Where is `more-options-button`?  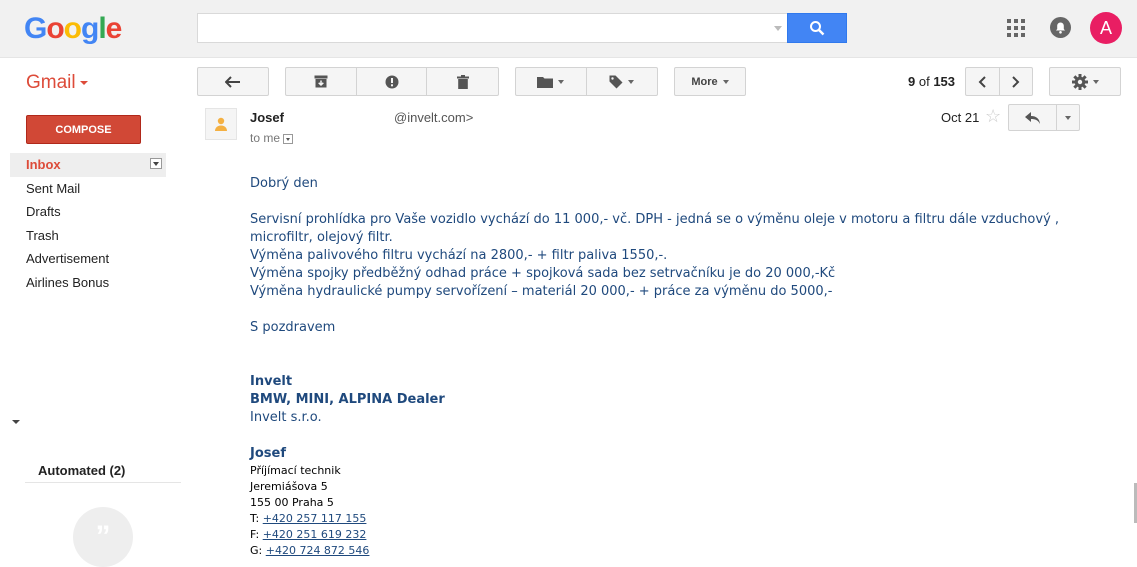 more-options-button is located at coordinates (1068, 117).